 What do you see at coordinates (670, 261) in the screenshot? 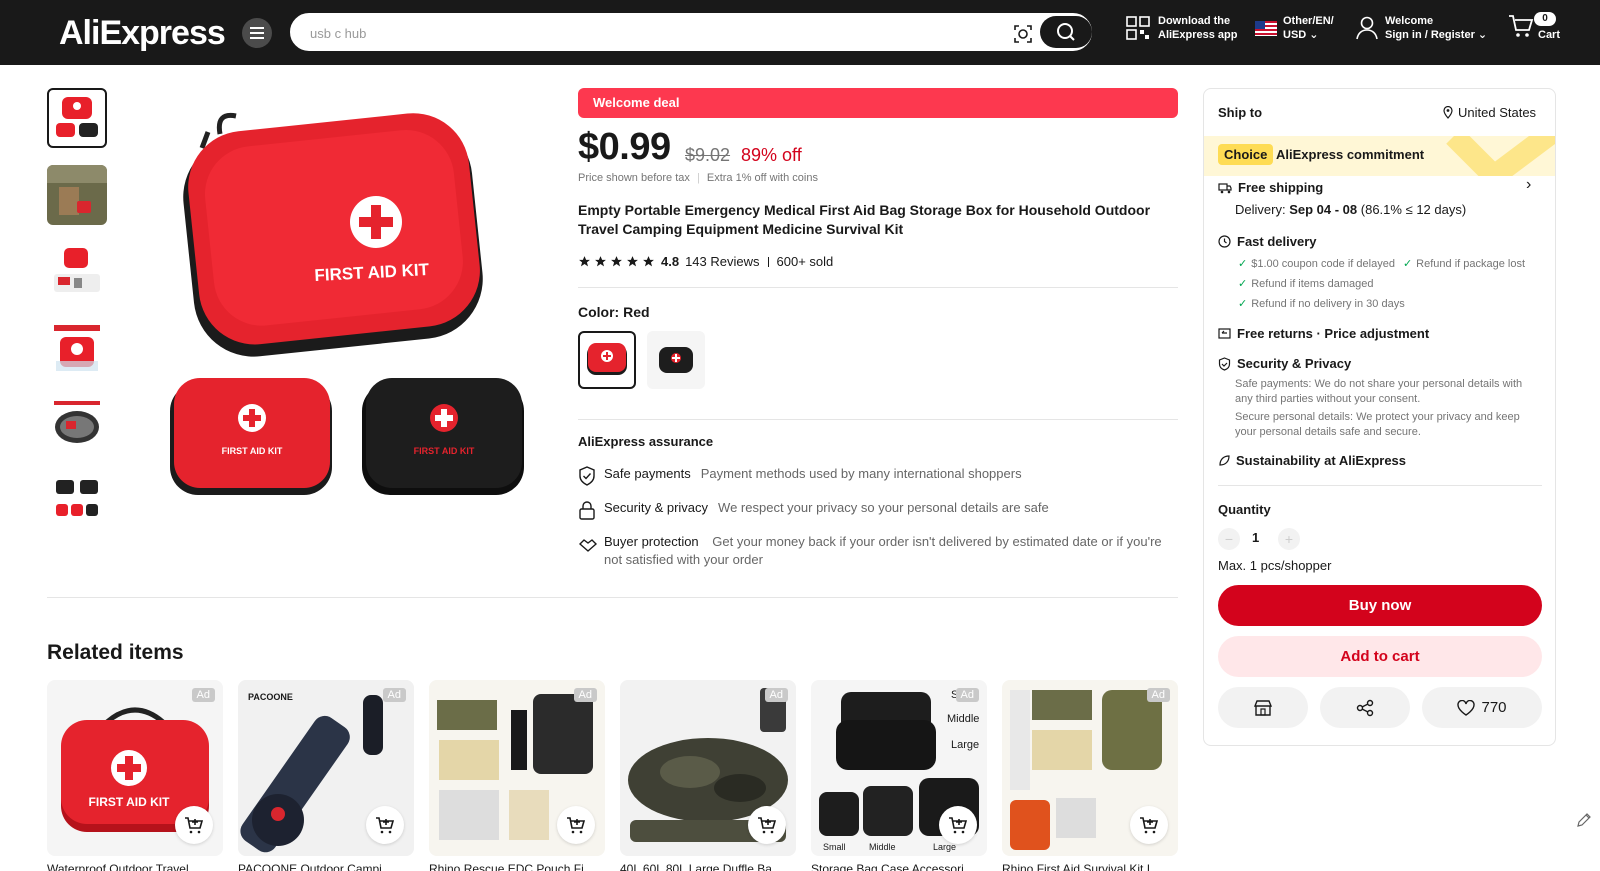
I see `rating-value: 4.8` at bounding box center [670, 261].